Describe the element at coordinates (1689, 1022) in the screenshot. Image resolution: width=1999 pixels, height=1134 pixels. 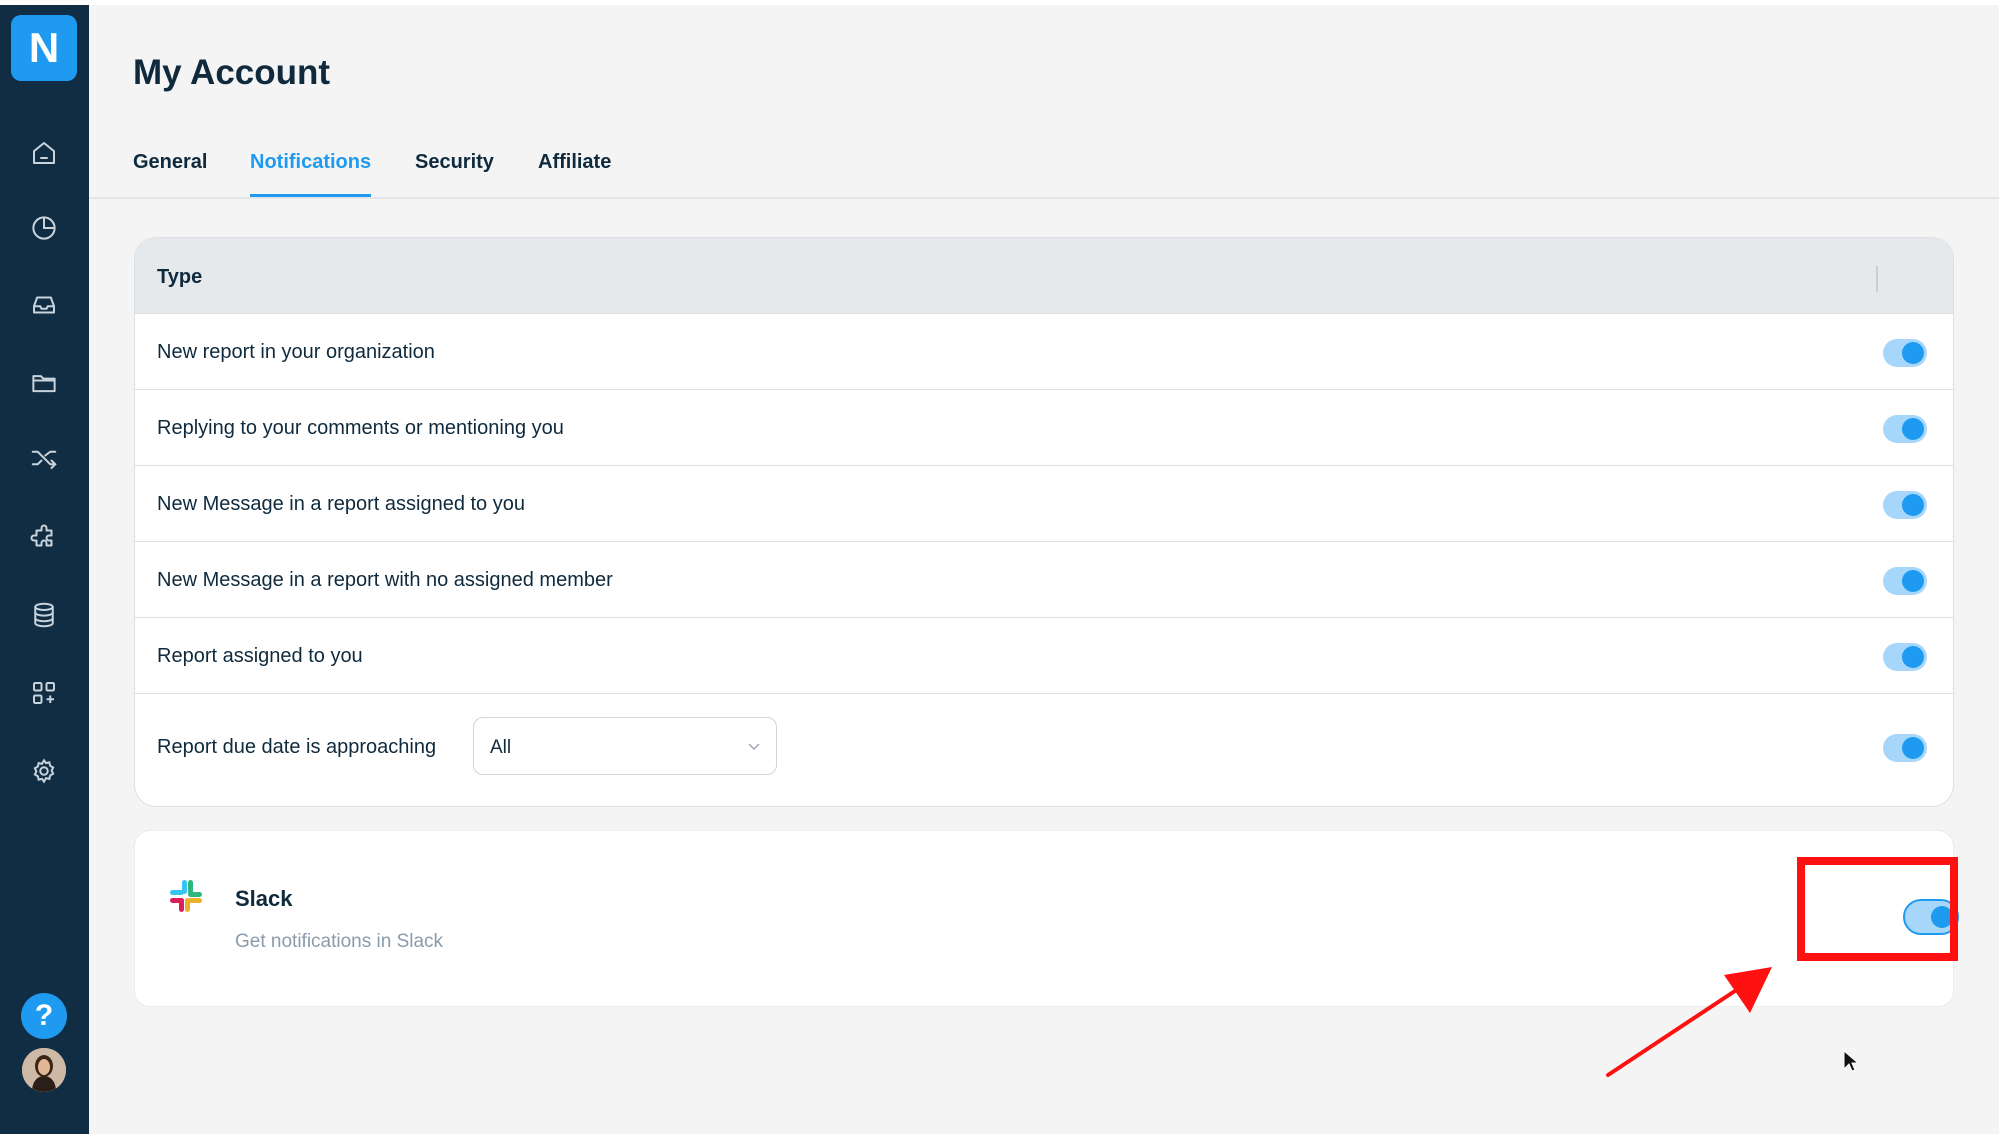
I see `annotation-arrow-icon` at that location.